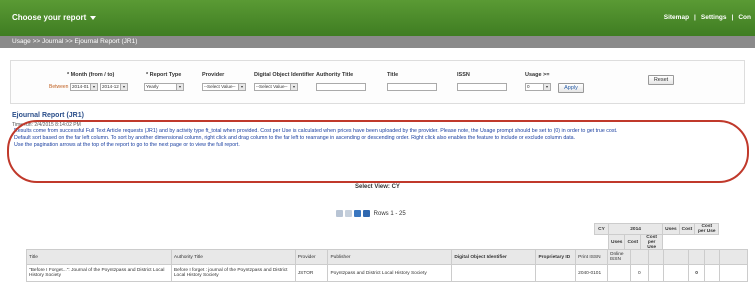 Image resolution: width=755 pixels, height=282 pixels. Describe the element at coordinates (671, 229) in the screenshot. I see `uses-total-header: Uses` at that location.